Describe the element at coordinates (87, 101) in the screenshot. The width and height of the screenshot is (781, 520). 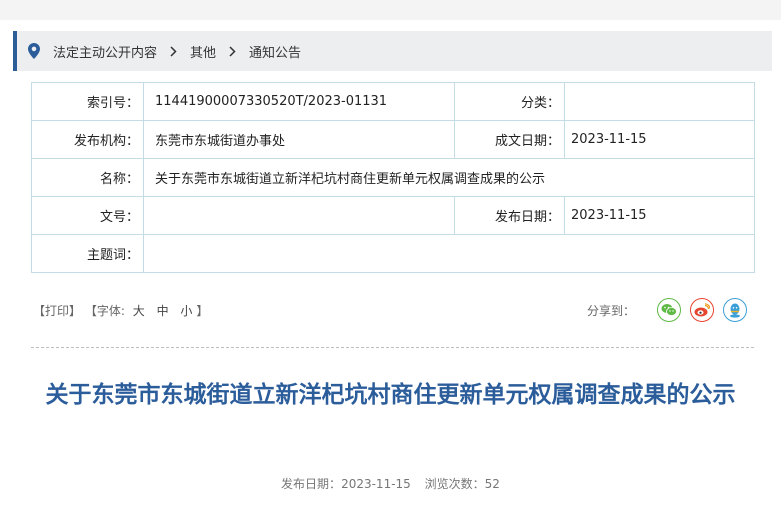
I see `index-label: 索引号：` at that location.